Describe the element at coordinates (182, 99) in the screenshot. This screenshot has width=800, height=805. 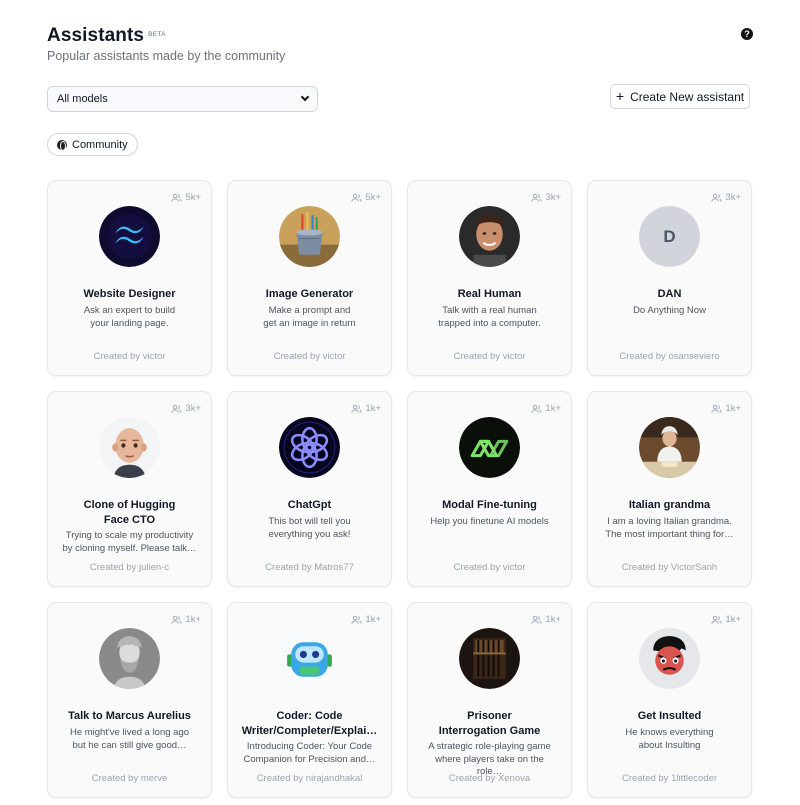
I see `model-select: All models` at that location.